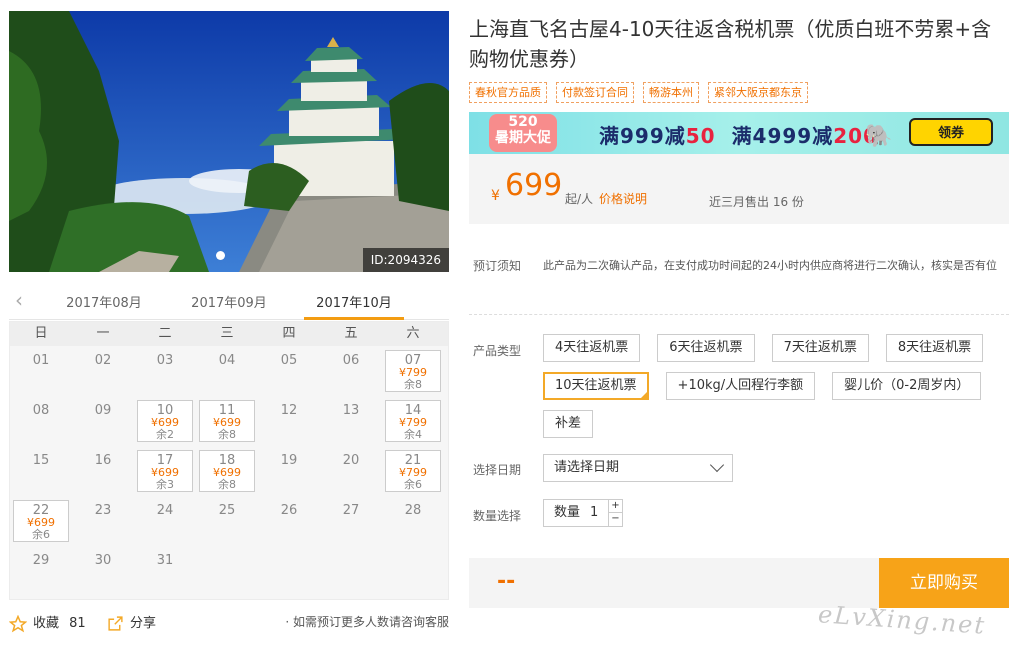 This screenshot has width=1020, height=654. I want to click on product-type-option: 6天往返机票, so click(706, 348).